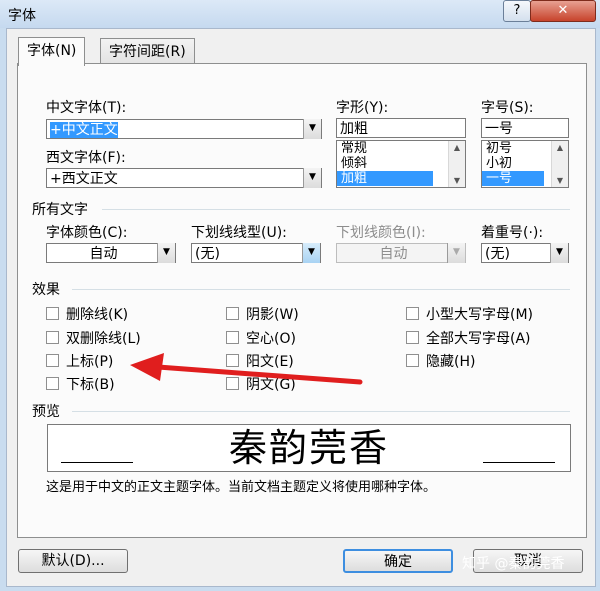  What do you see at coordinates (478, 338) in the screenshot?
I see `all-caps-label: 全部大写字母(A)` at bounding box center [478, 338].